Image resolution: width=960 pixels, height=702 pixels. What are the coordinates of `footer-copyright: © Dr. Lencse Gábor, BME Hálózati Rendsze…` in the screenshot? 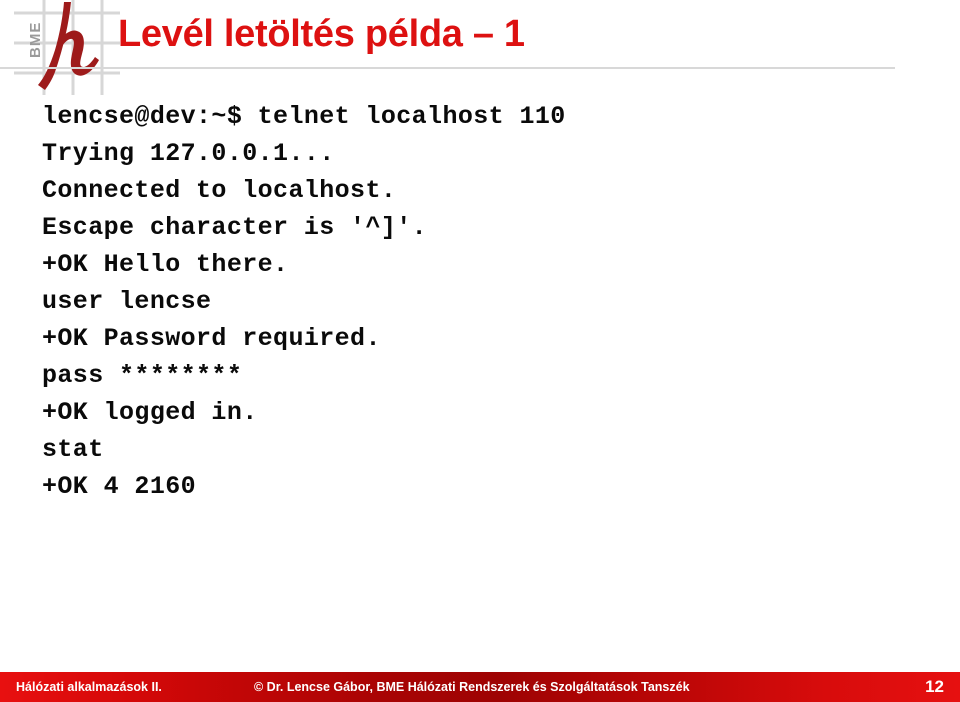 It's located at (472, 687).